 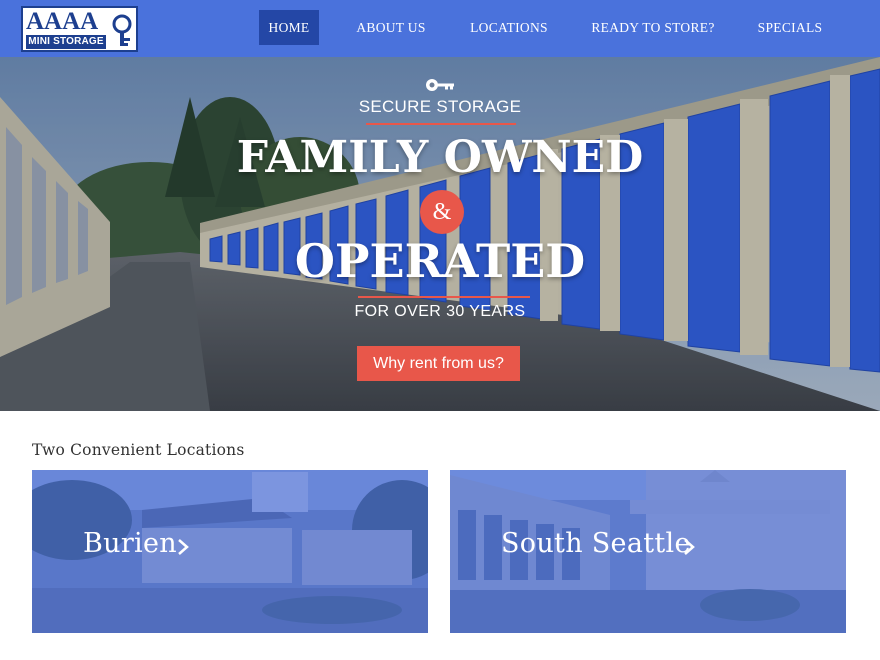 I want to click on hero-divider-top, so click(x=441, y=124).